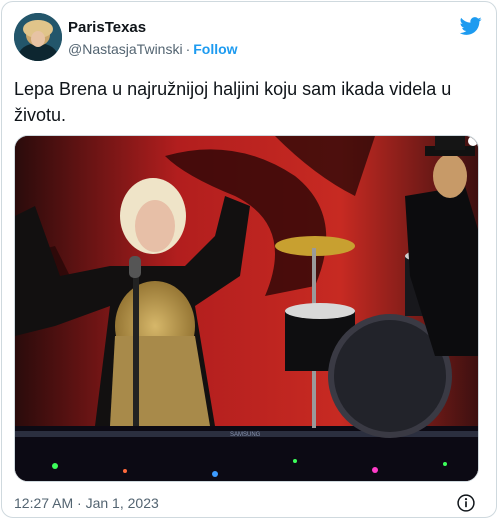  Describe the element at coordinates (125, 49) in the screenshot. I see `handle: @NastasjaTwinski` at that location.